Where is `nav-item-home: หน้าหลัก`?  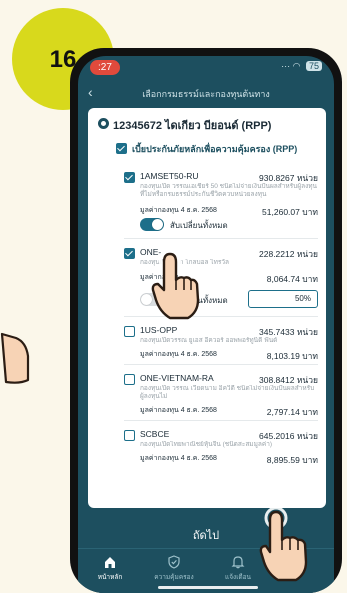 nav-item-home: หน้าหลัก is located at coordinates (110, 568).